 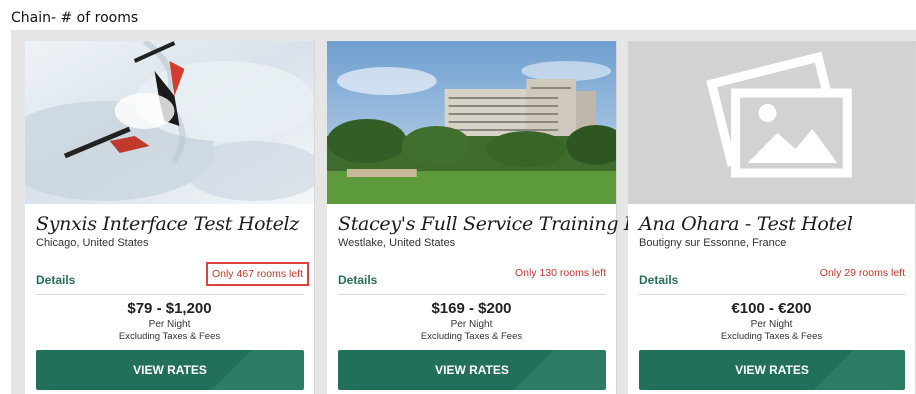 What do you see at coordinates (771, 122) in the screenshot?
I see `image-placeholder-icon` at bounding box center [771, 122].